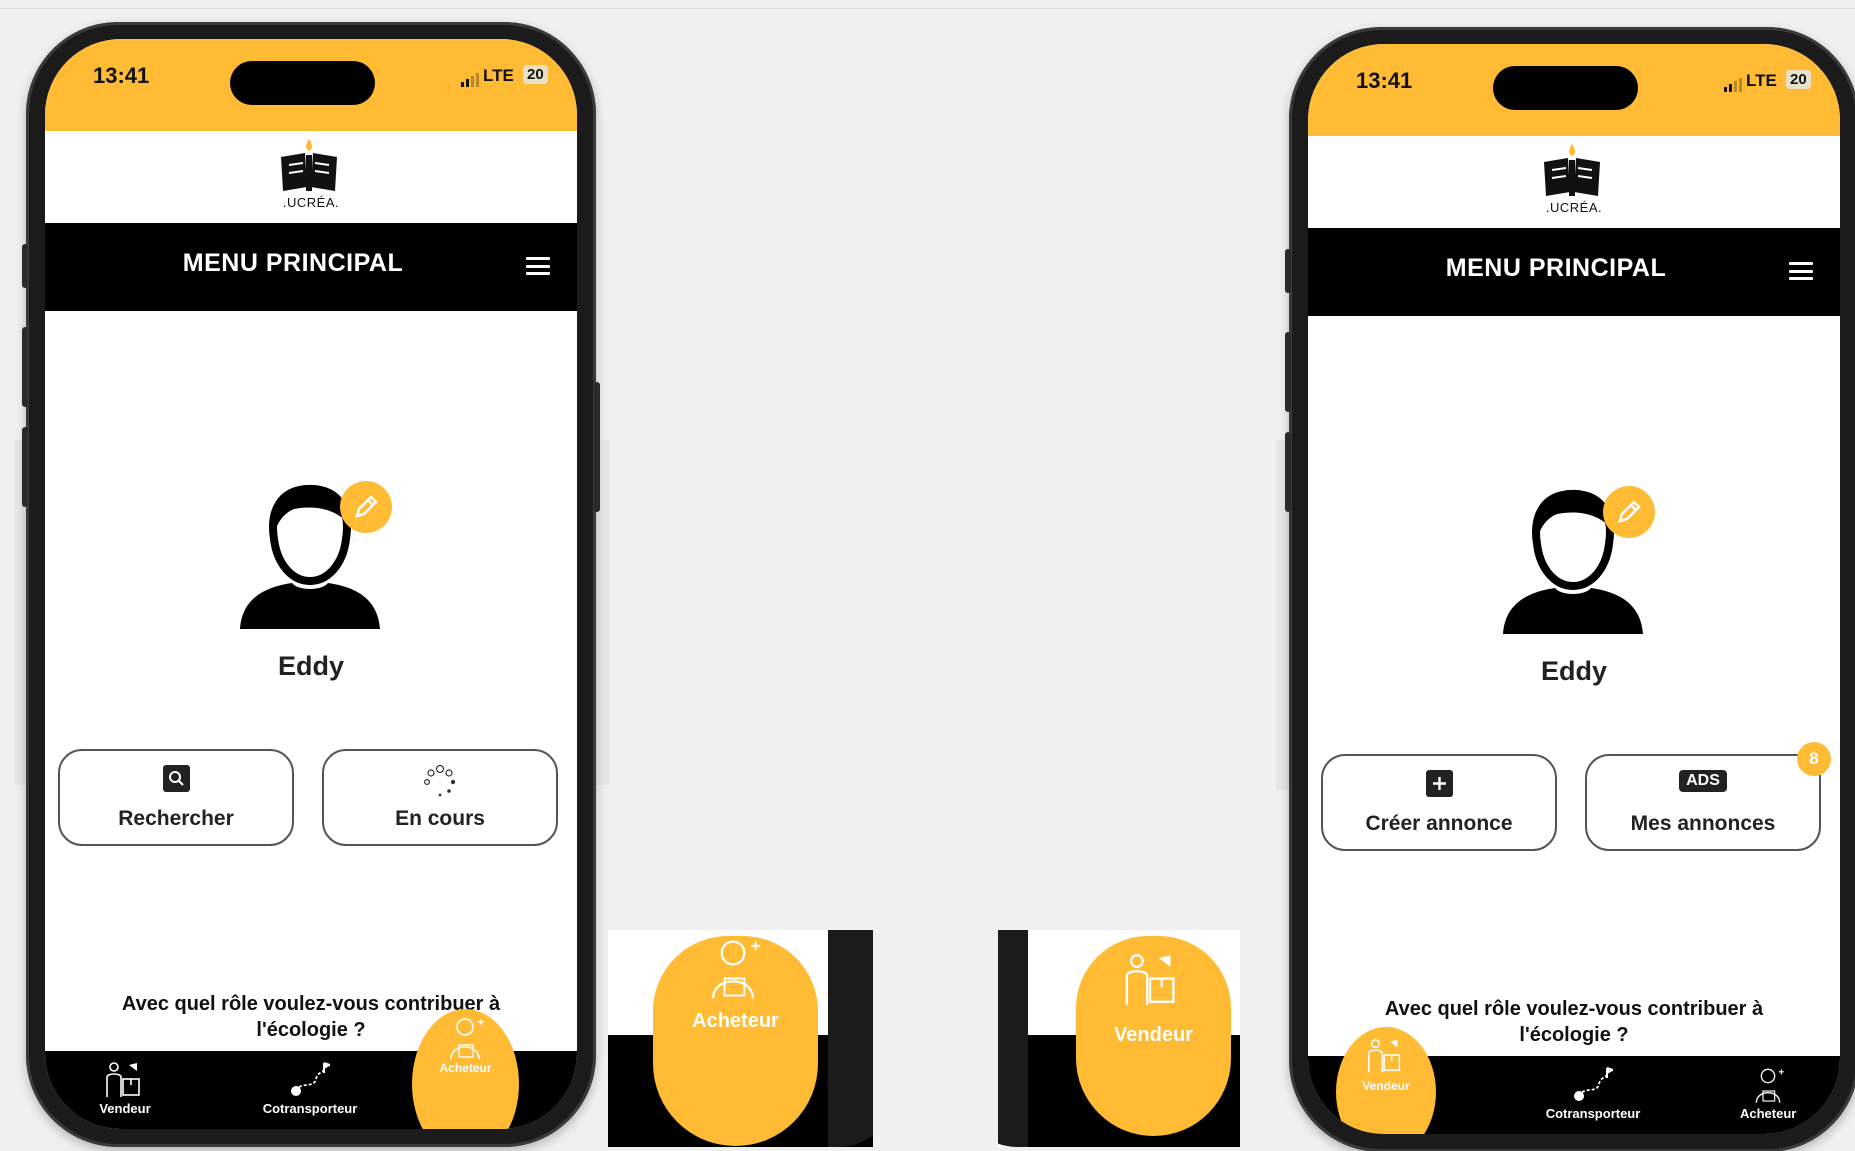 The image size is (1855, 1151). I want to click on phone-power-button, so click(597, 447).